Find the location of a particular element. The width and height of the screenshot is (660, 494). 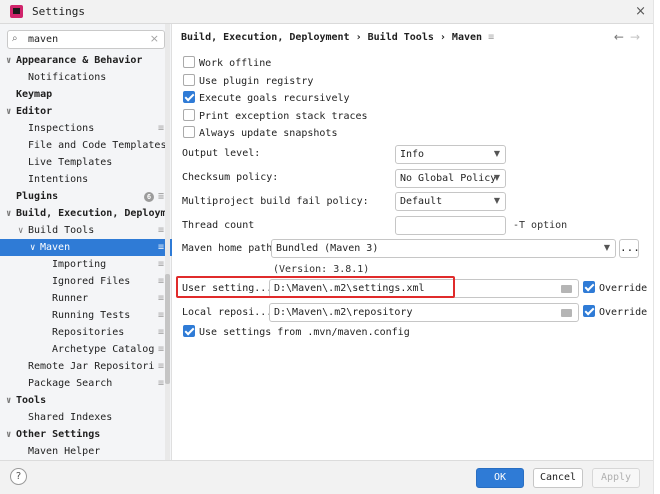

tree-item-label: Plugins is located at coordinates (37, 196).